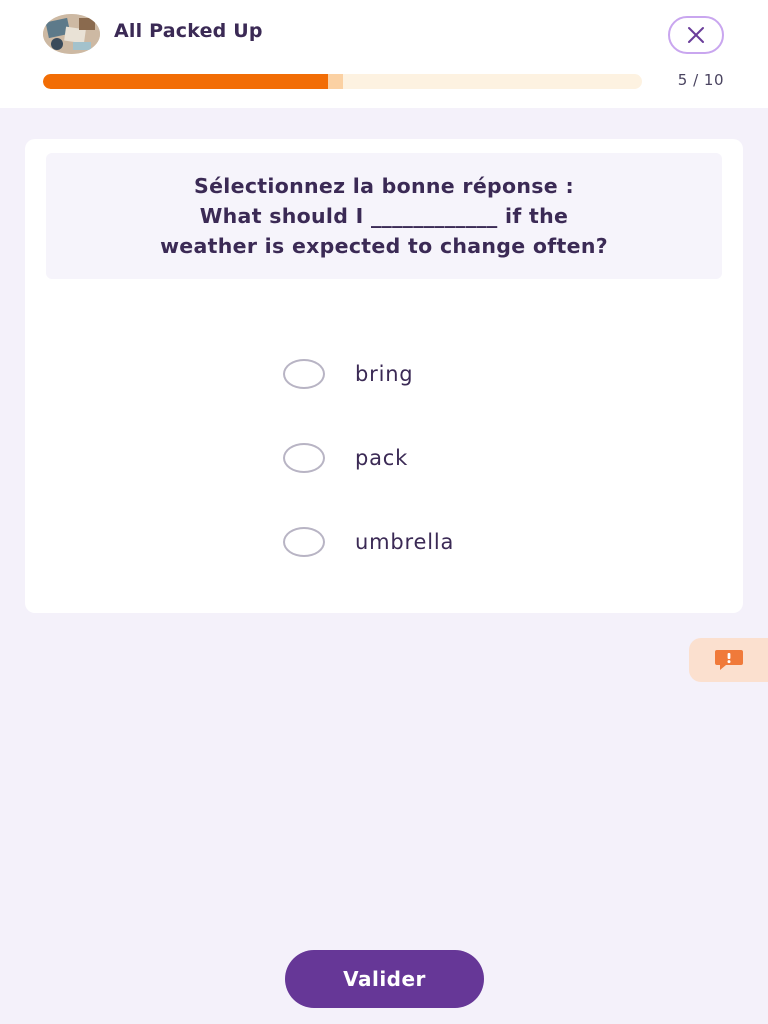 This screenshot has width=768, height=1024. Describe the element at coordinates (335, 81) in the screenshot. I see `progress-current-marker` at that location.